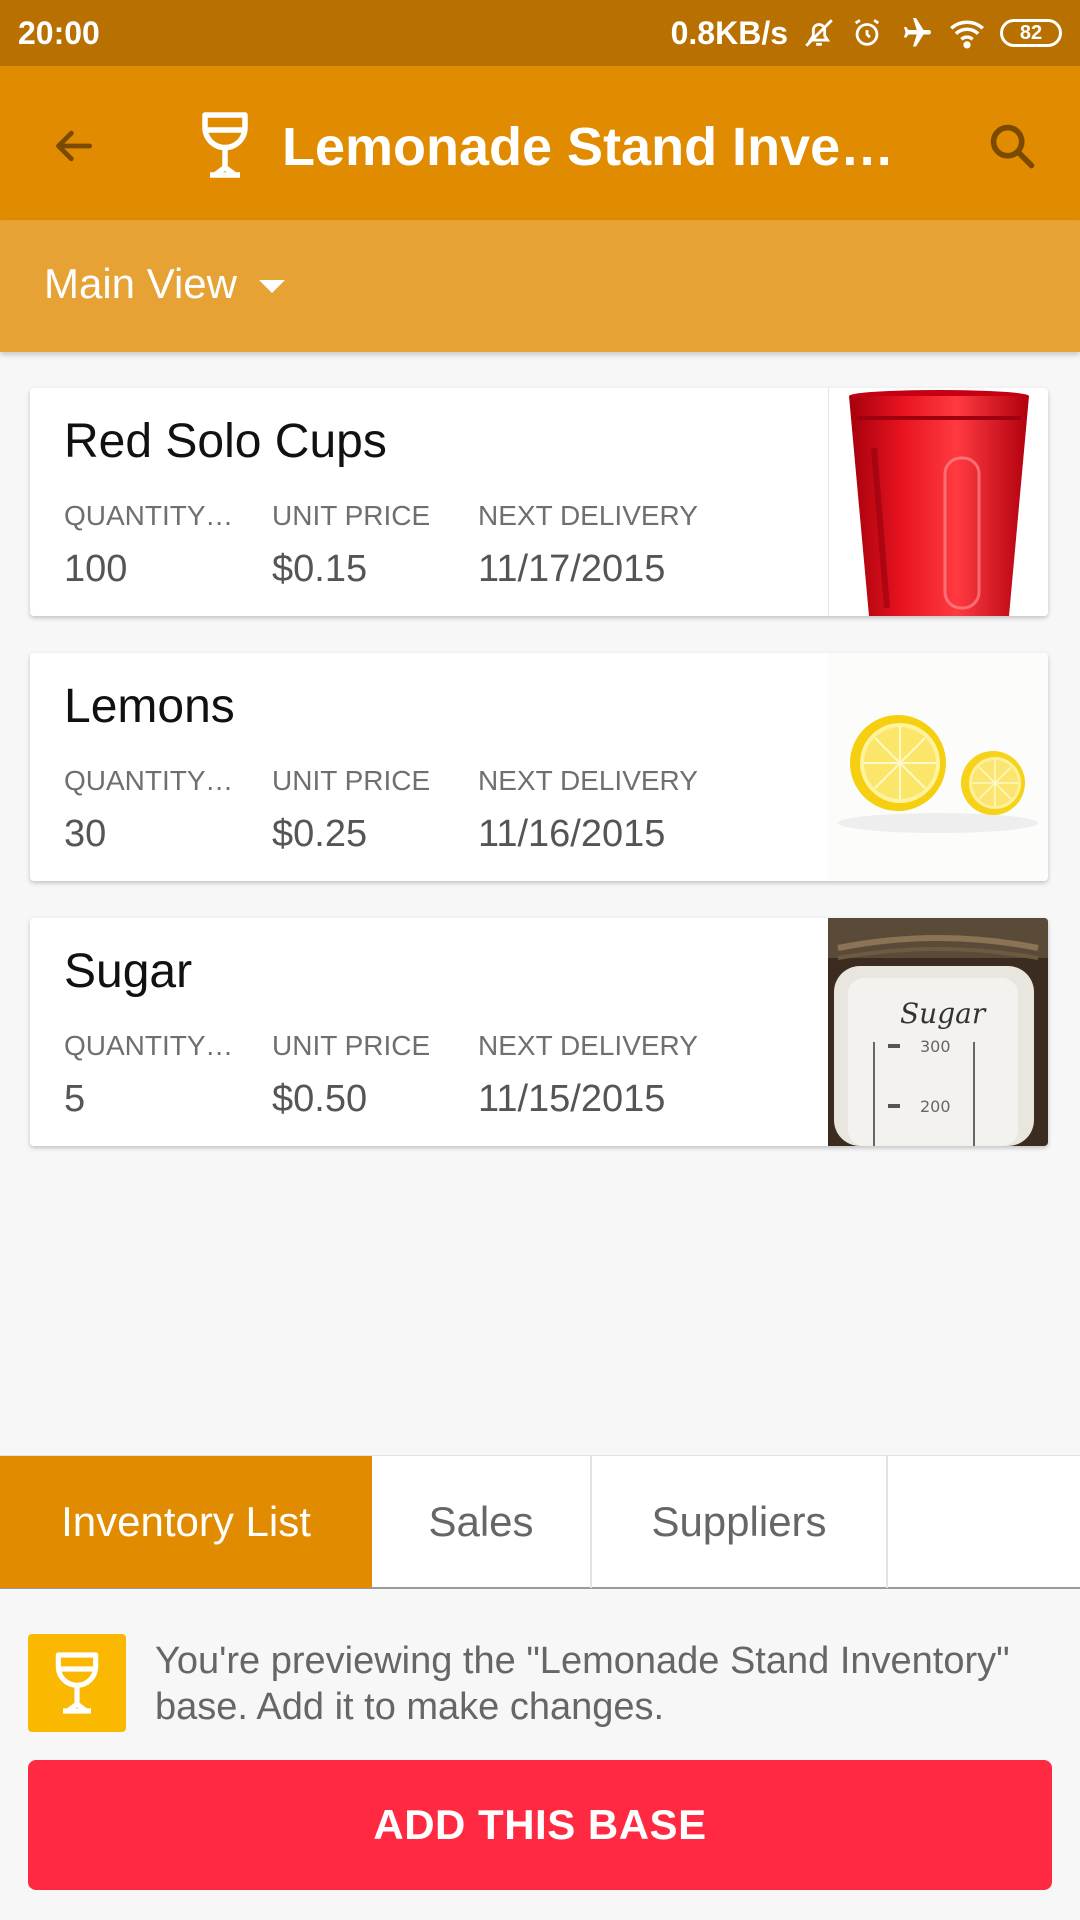  What do you see at coordinates (85, 834) in the screenshot?
I see `field-value: 30` at bounding box center [85, 834].